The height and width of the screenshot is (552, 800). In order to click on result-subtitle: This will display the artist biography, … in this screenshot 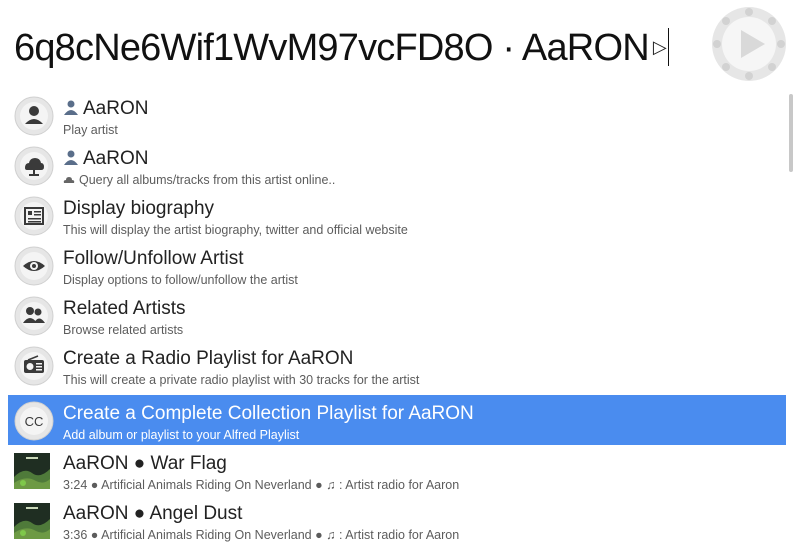, I will do `click(235, 230)`.